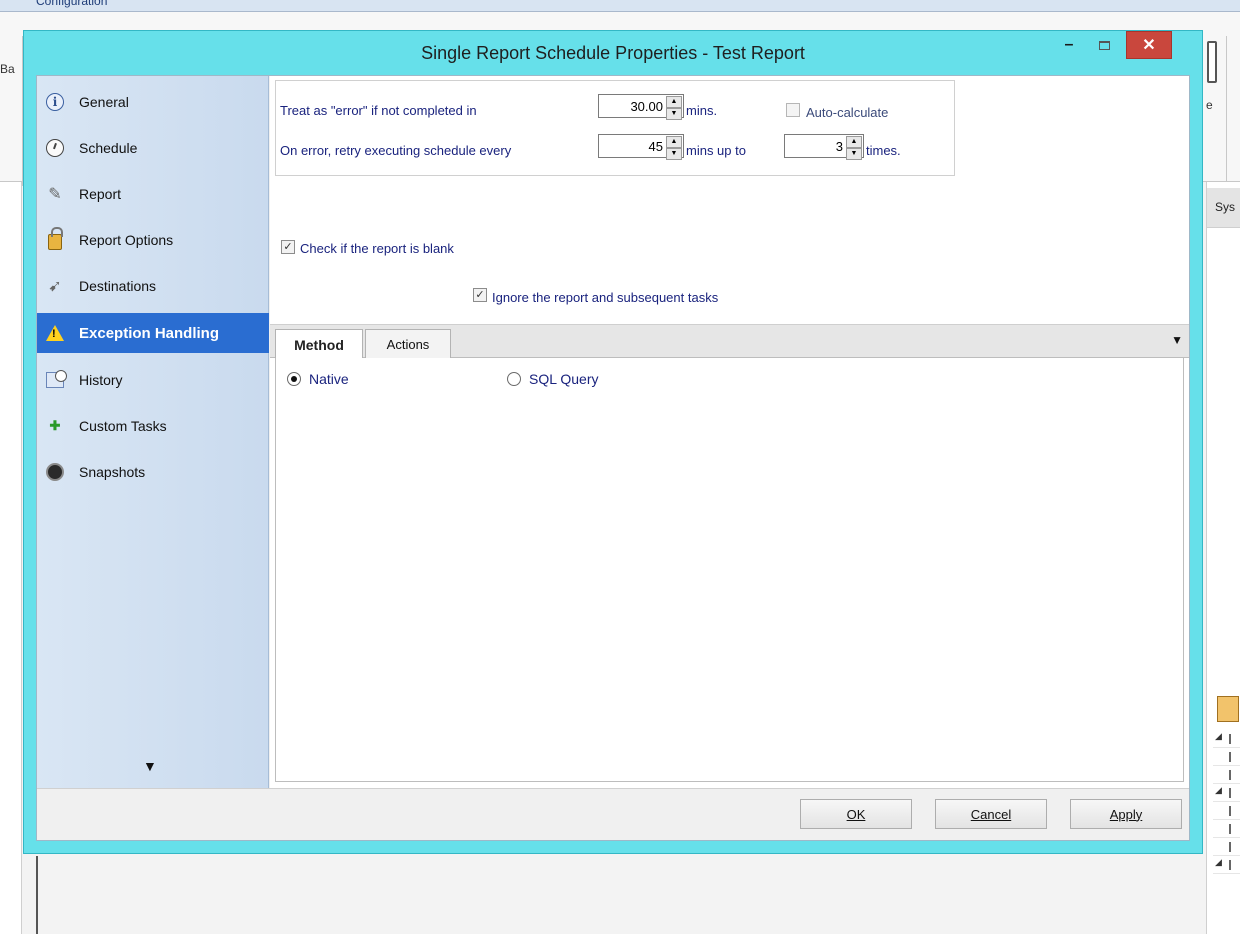  What do you see at coordinates (883, 150) in the screenshot?
I see `retry-times-unit: times.` at bounding box center [883, 150].